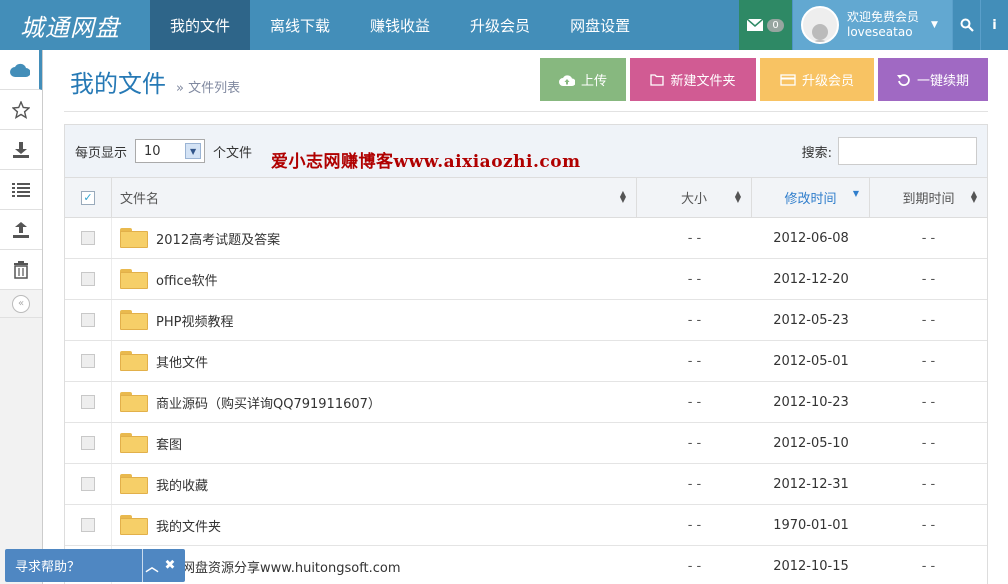 The image size is (1008, 584). I want to click on sidebar-item-uploads, so click(21, 230).